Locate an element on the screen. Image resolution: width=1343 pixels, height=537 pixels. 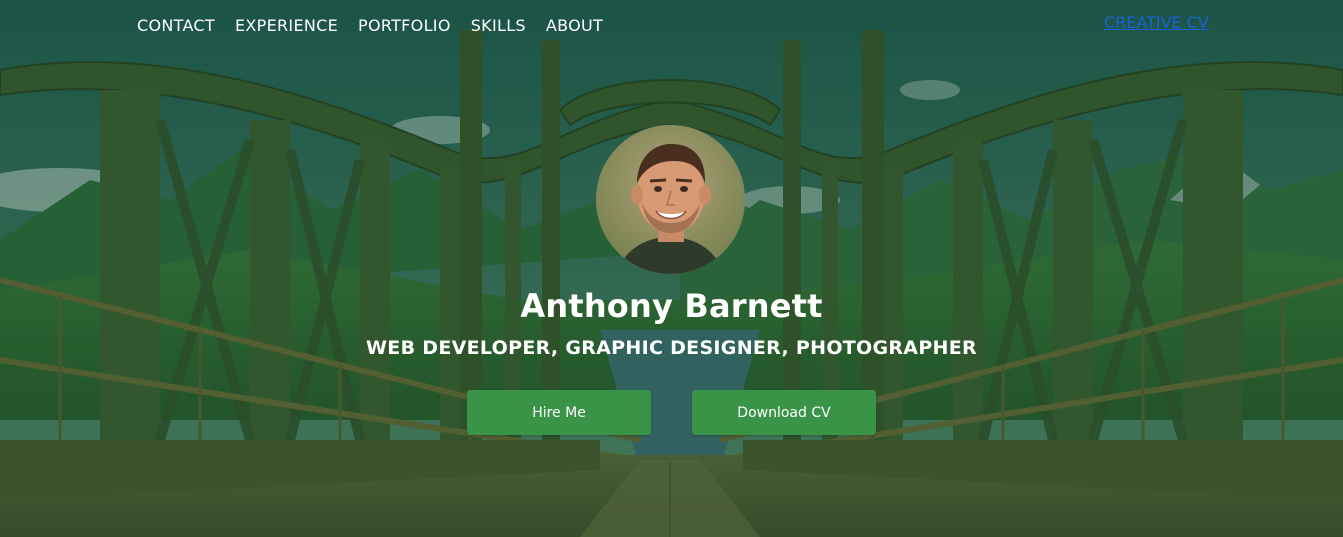
brand-link: CREATIVE CV is located at coordinates (1156, 22).